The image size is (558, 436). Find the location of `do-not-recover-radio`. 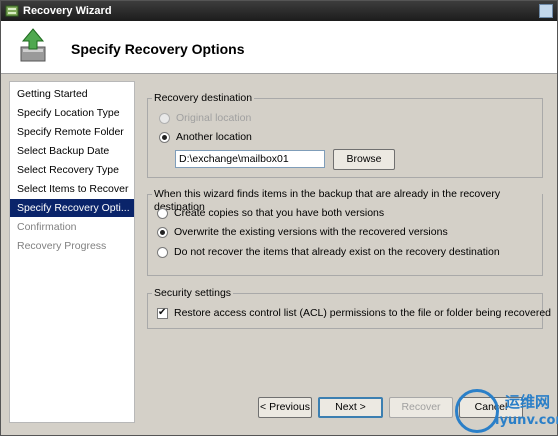

do-not-recover-radio is located at coordinates (162, 252).